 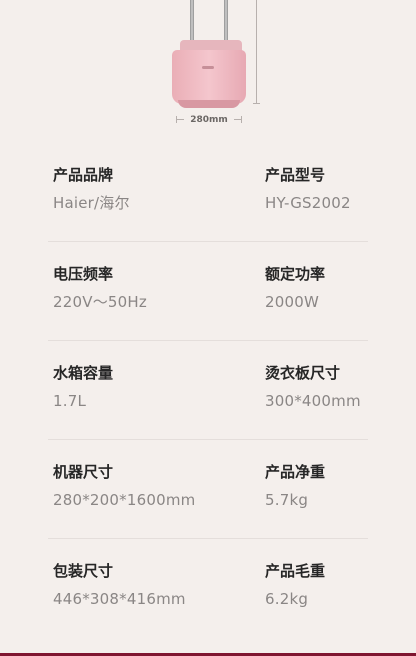 I want to click on spec-net-weight: 产品净重 5.7kg, so click(x=295, y=485).